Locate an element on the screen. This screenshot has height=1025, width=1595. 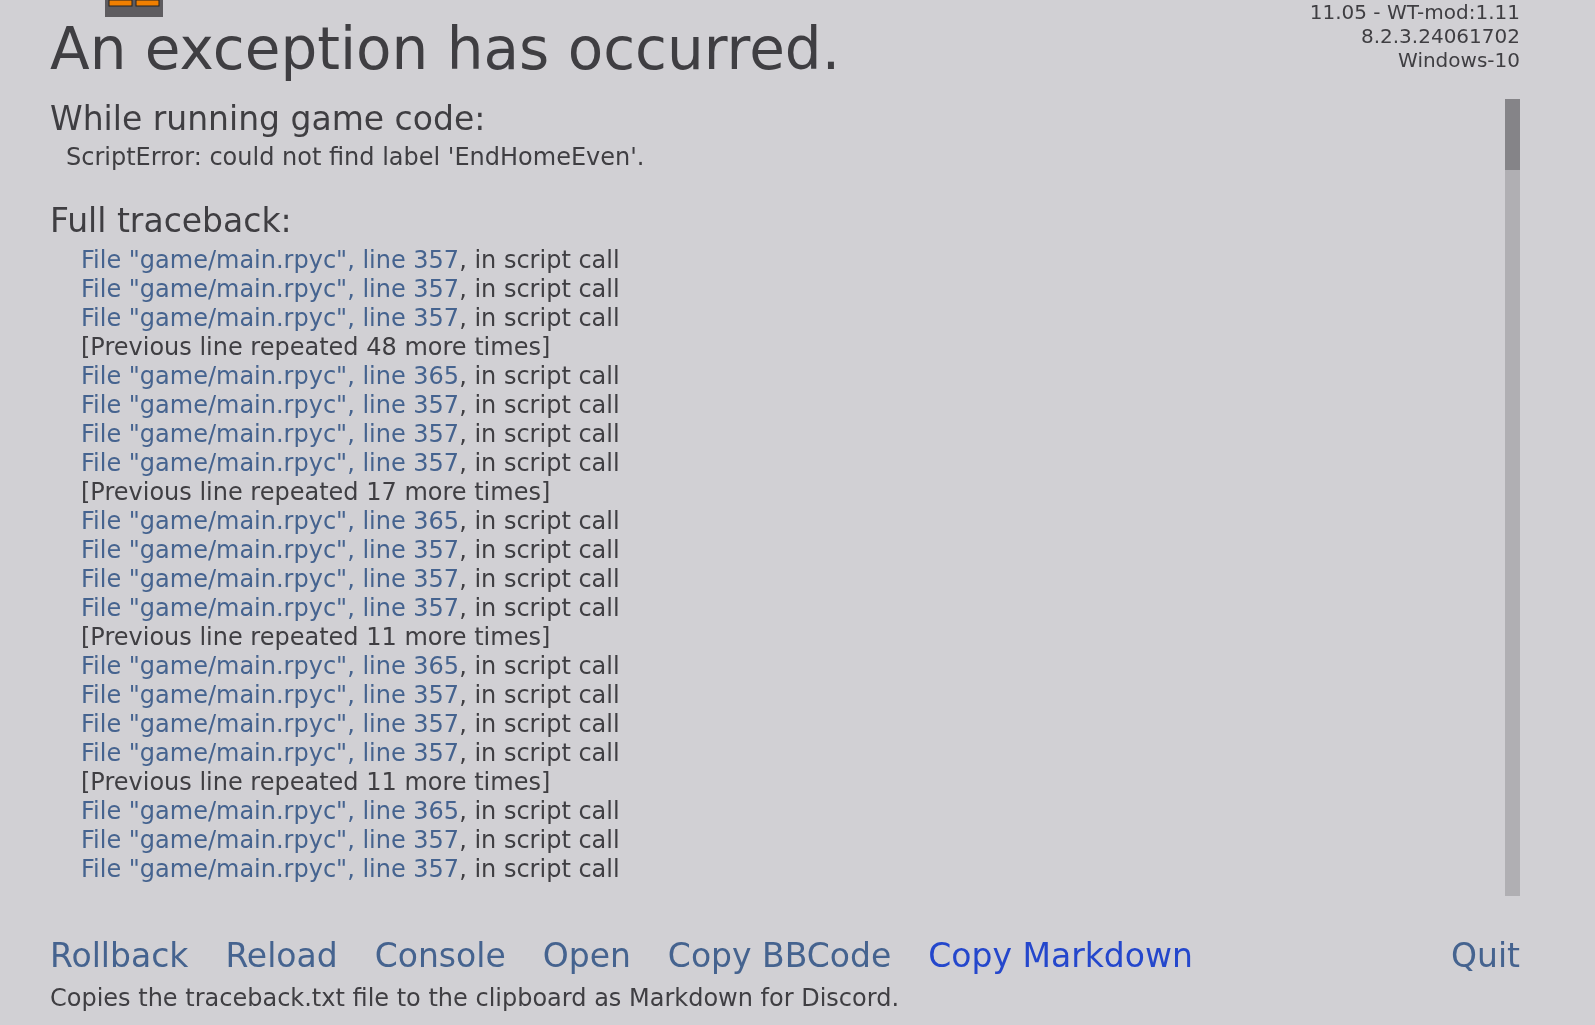
action-link: Copy Markdown is located at coordinates (1060, 956).